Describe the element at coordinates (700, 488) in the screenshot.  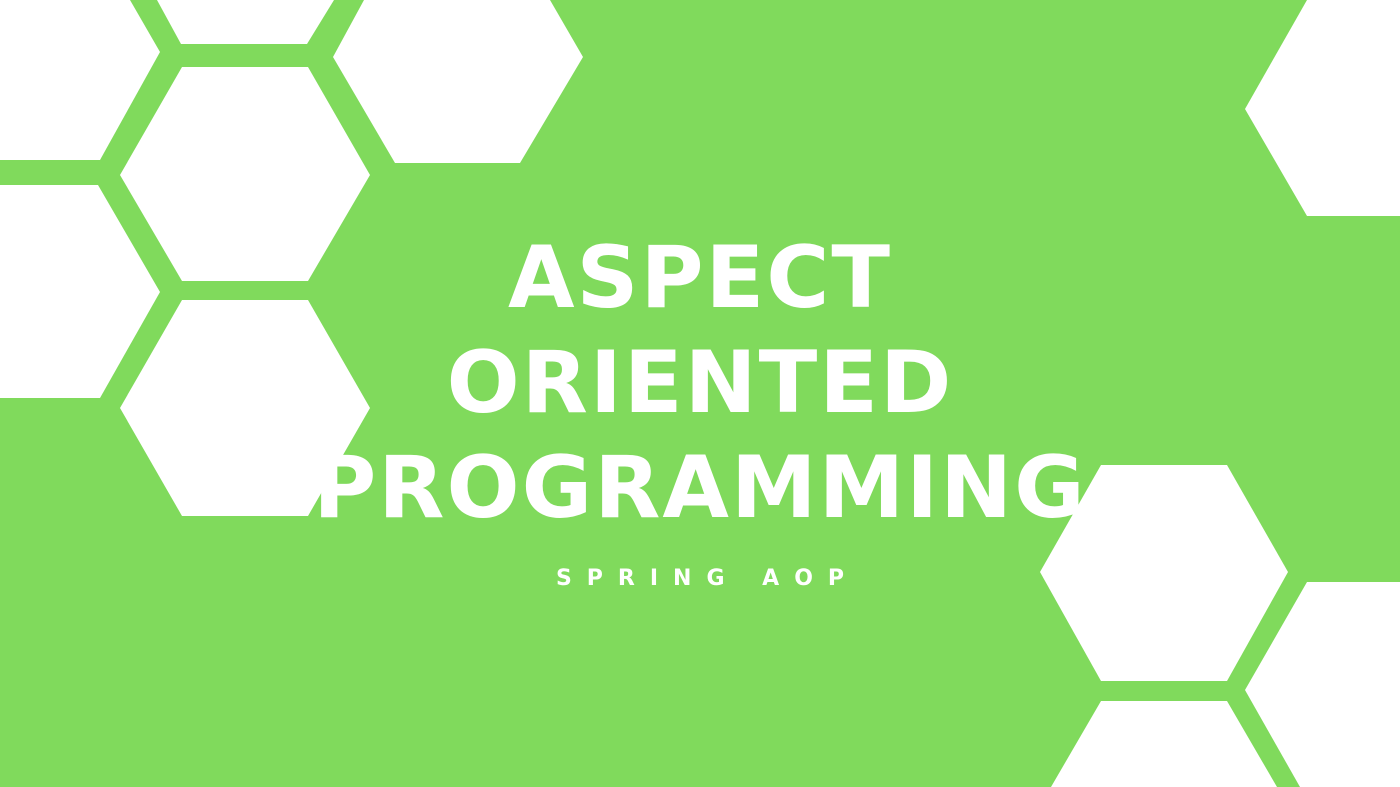
I see `title-line: PROGRAMMING` at that location.